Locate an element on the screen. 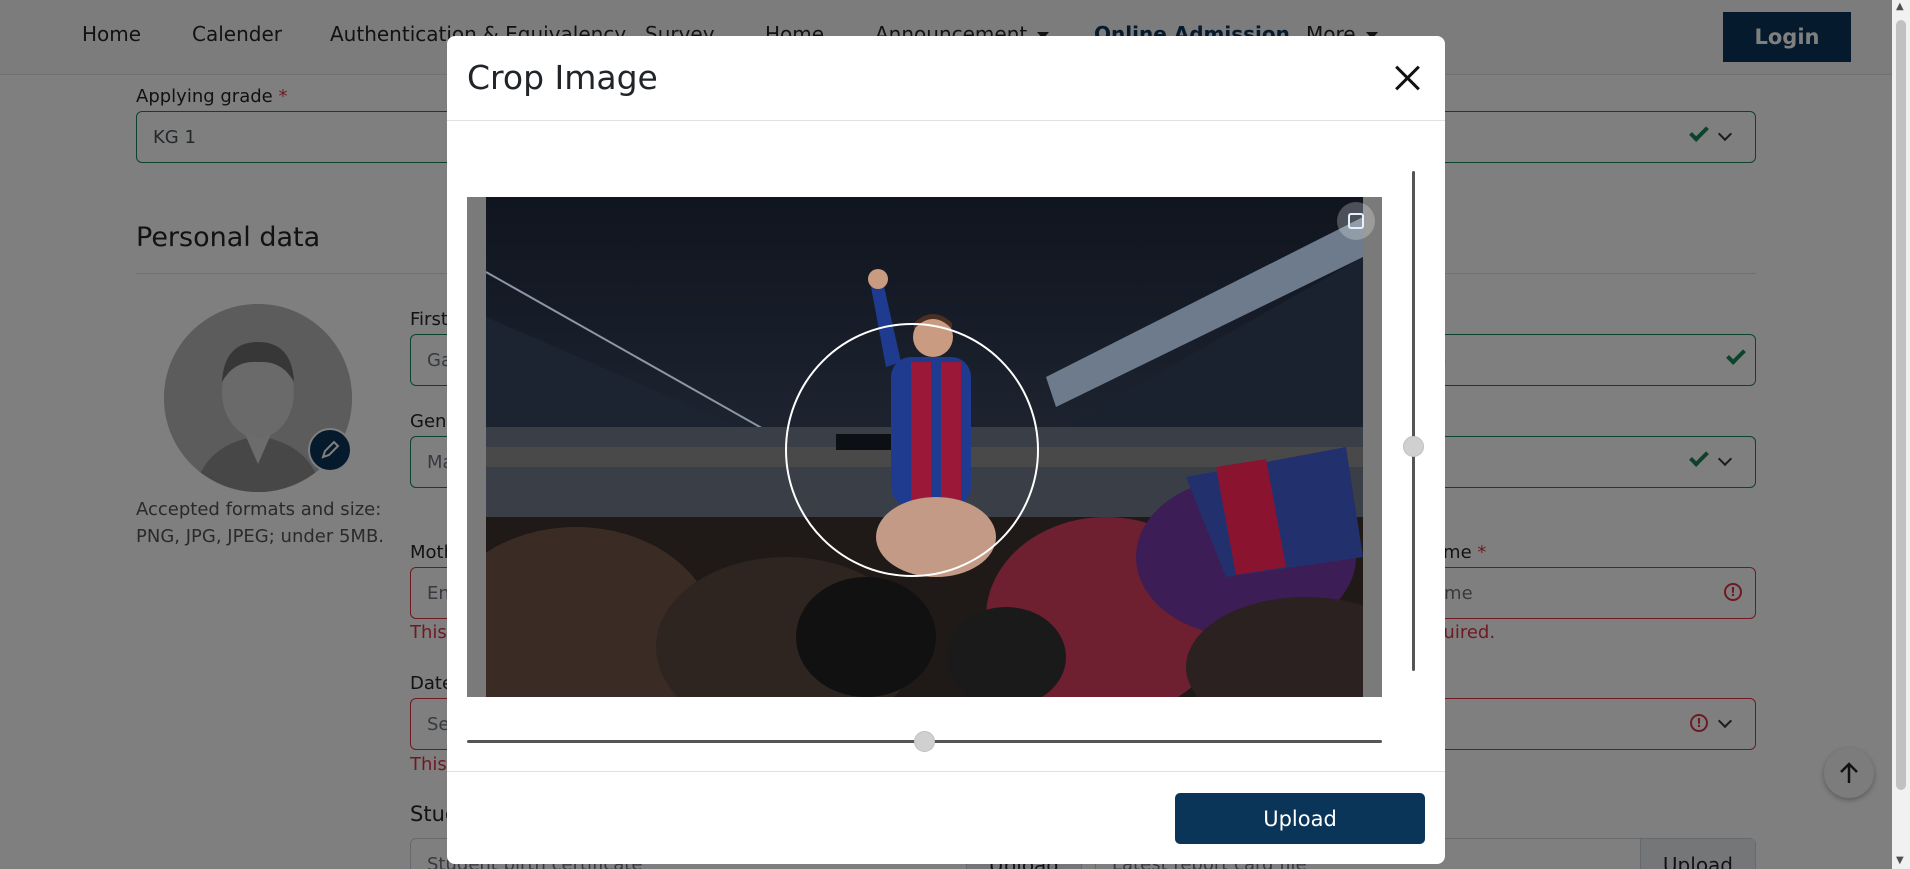 Image resolution: width=1910 pixels, height=869 pixels. scroll-down-arrow-icon: ▼ is located at coordinates (1900, 861).